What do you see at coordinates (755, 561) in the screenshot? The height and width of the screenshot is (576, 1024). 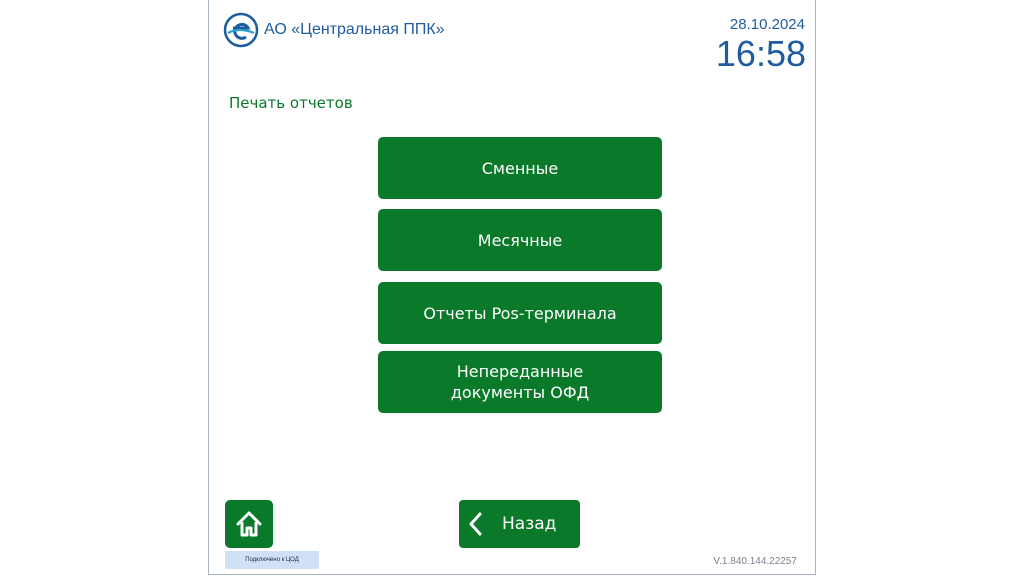 I see `version-label: V.1.840.144.22257` at bounding box center [755, 561].